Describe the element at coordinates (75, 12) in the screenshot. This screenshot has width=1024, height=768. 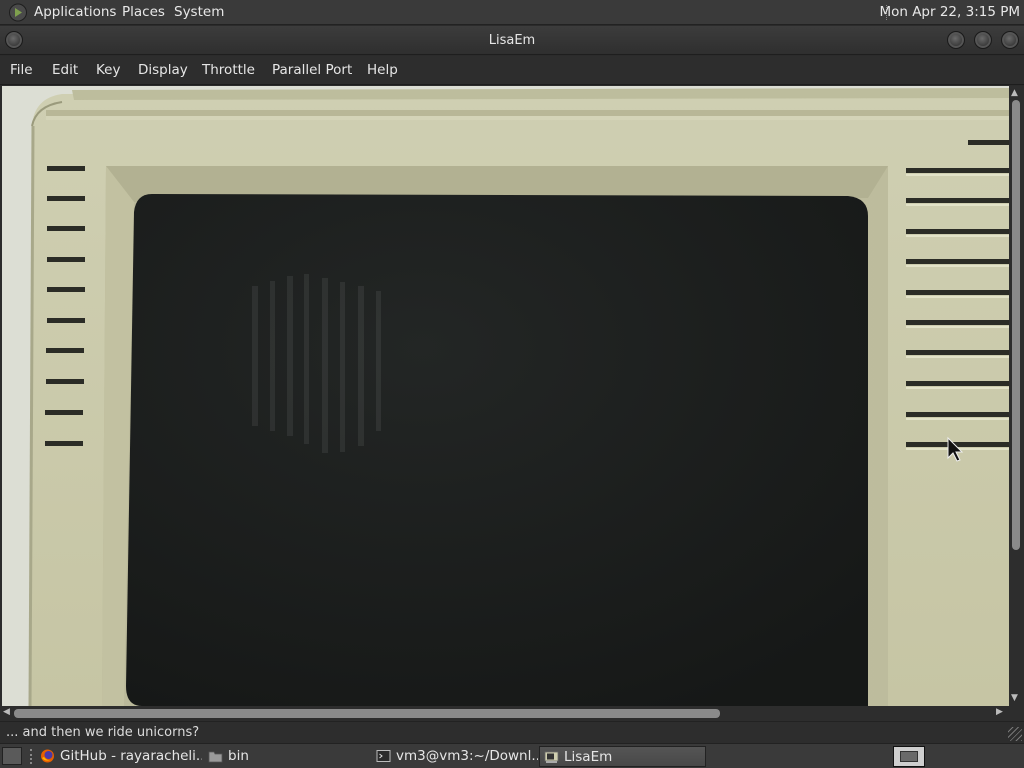
I see `applications-menu: Applications` at that location.